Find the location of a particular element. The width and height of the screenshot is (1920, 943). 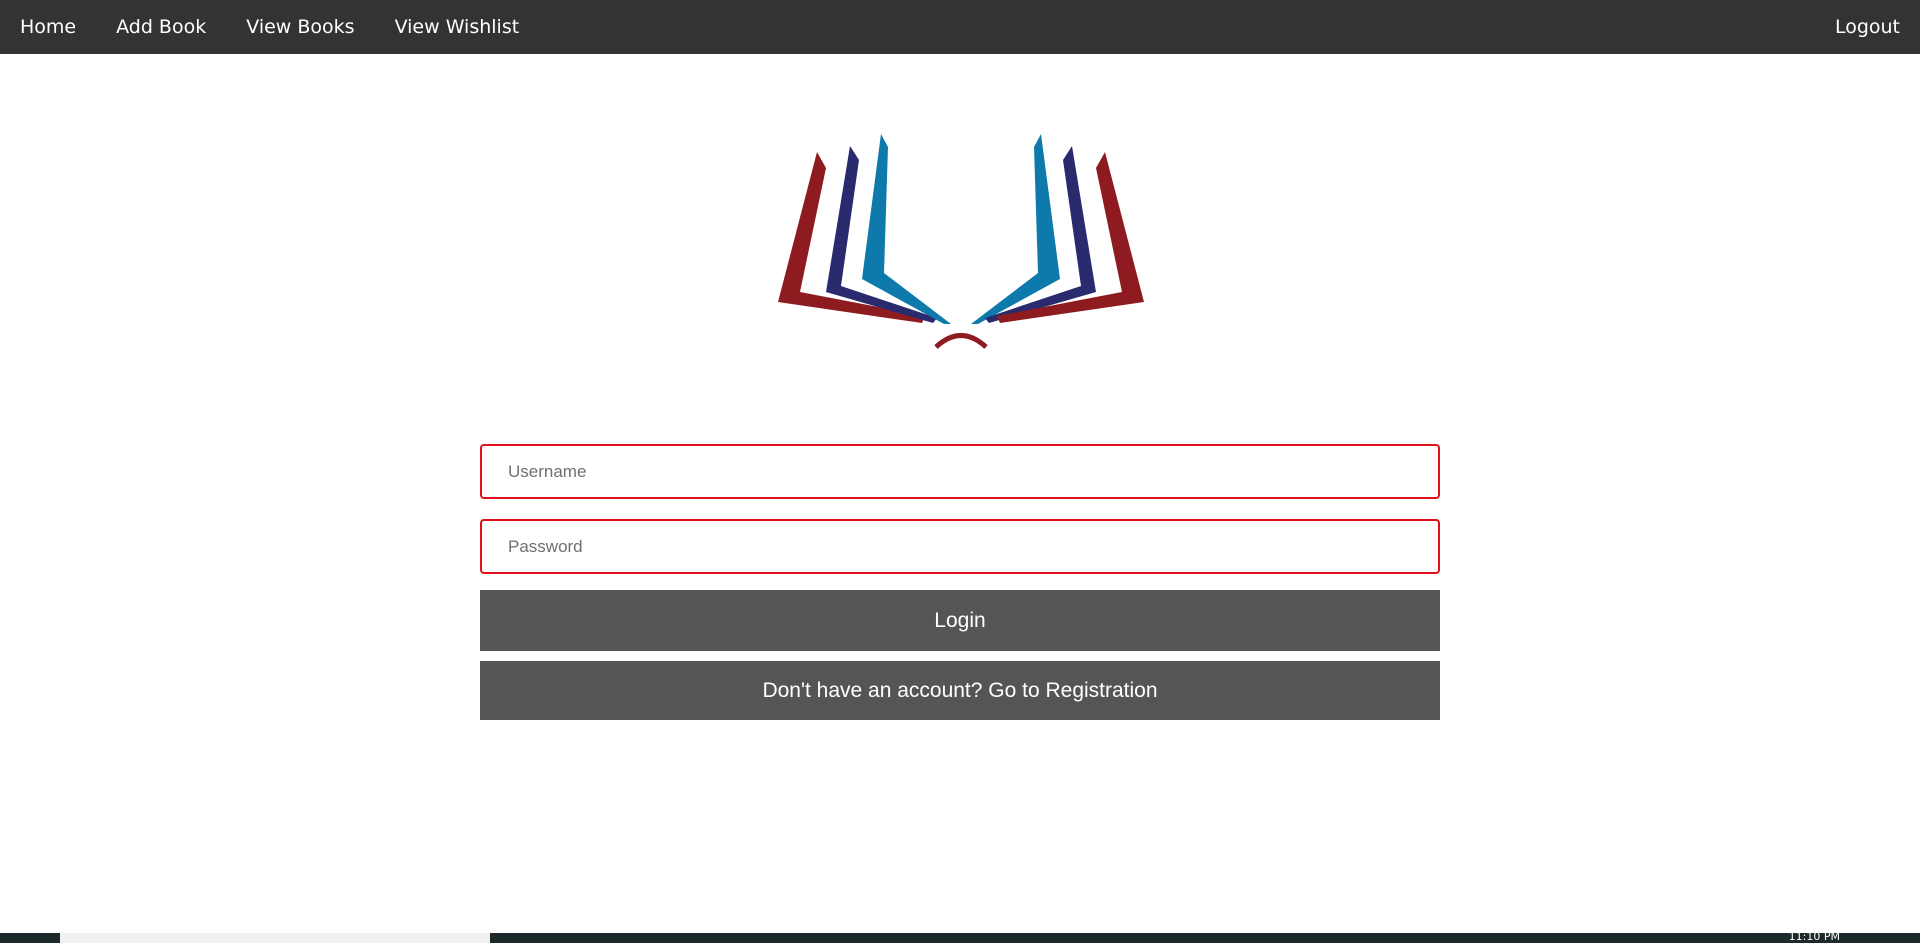

nav-right: Logout is located at coordinates (1867, 27).